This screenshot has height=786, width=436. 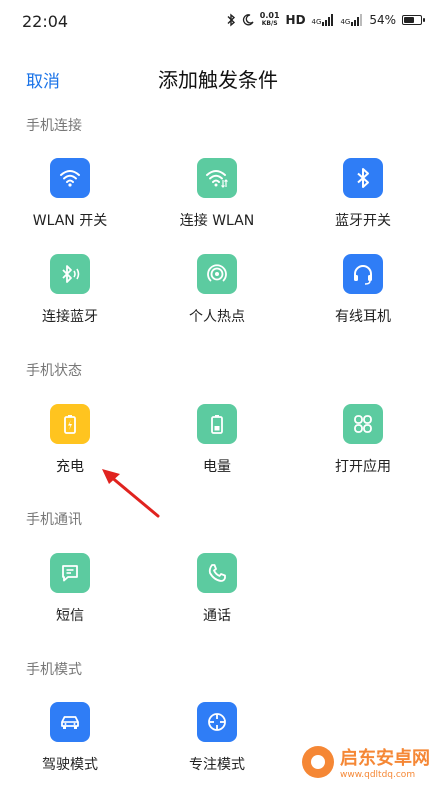 I want to click on status-icons: 0.01 KB/S HD 4G 4G 54%, so click(x=325, y=19).